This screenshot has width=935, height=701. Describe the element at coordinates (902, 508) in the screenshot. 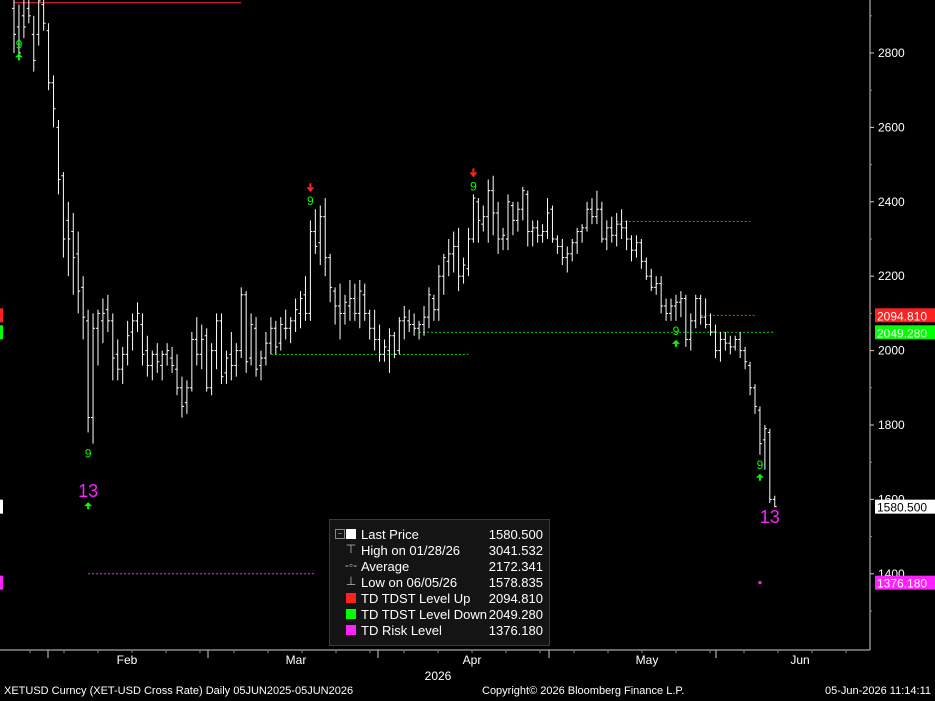

I see `price-label-text: 1580.500` at that location.